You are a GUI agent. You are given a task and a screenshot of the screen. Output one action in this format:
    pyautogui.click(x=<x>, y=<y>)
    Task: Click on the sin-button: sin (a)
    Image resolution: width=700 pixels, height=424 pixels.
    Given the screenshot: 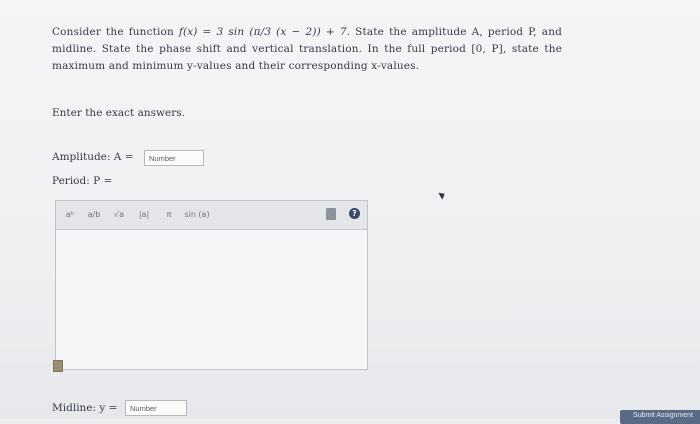 What is the action you would take?
    pyautogui.click(x=197, y=214)
    